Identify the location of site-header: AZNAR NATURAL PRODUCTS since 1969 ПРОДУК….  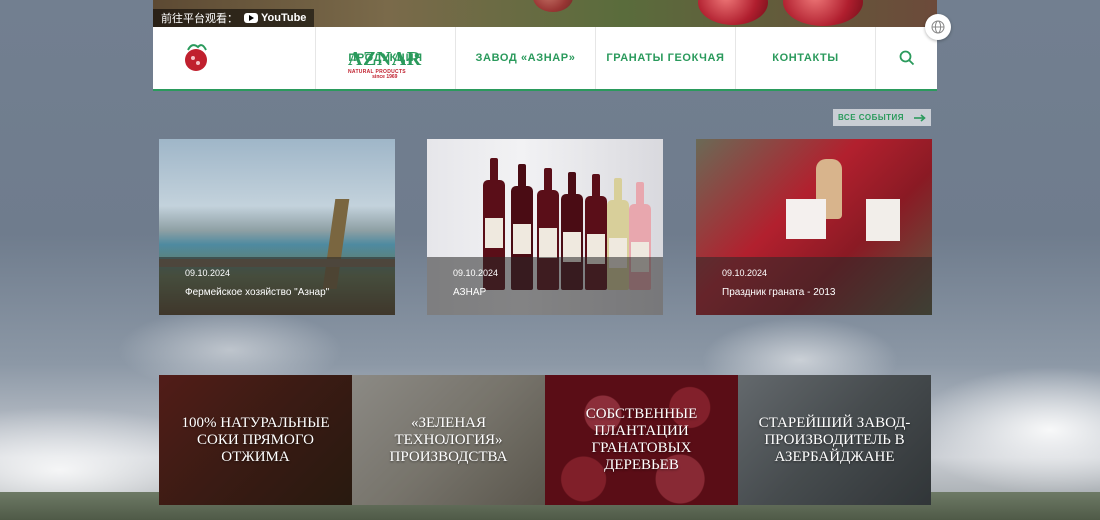
(545, 59).